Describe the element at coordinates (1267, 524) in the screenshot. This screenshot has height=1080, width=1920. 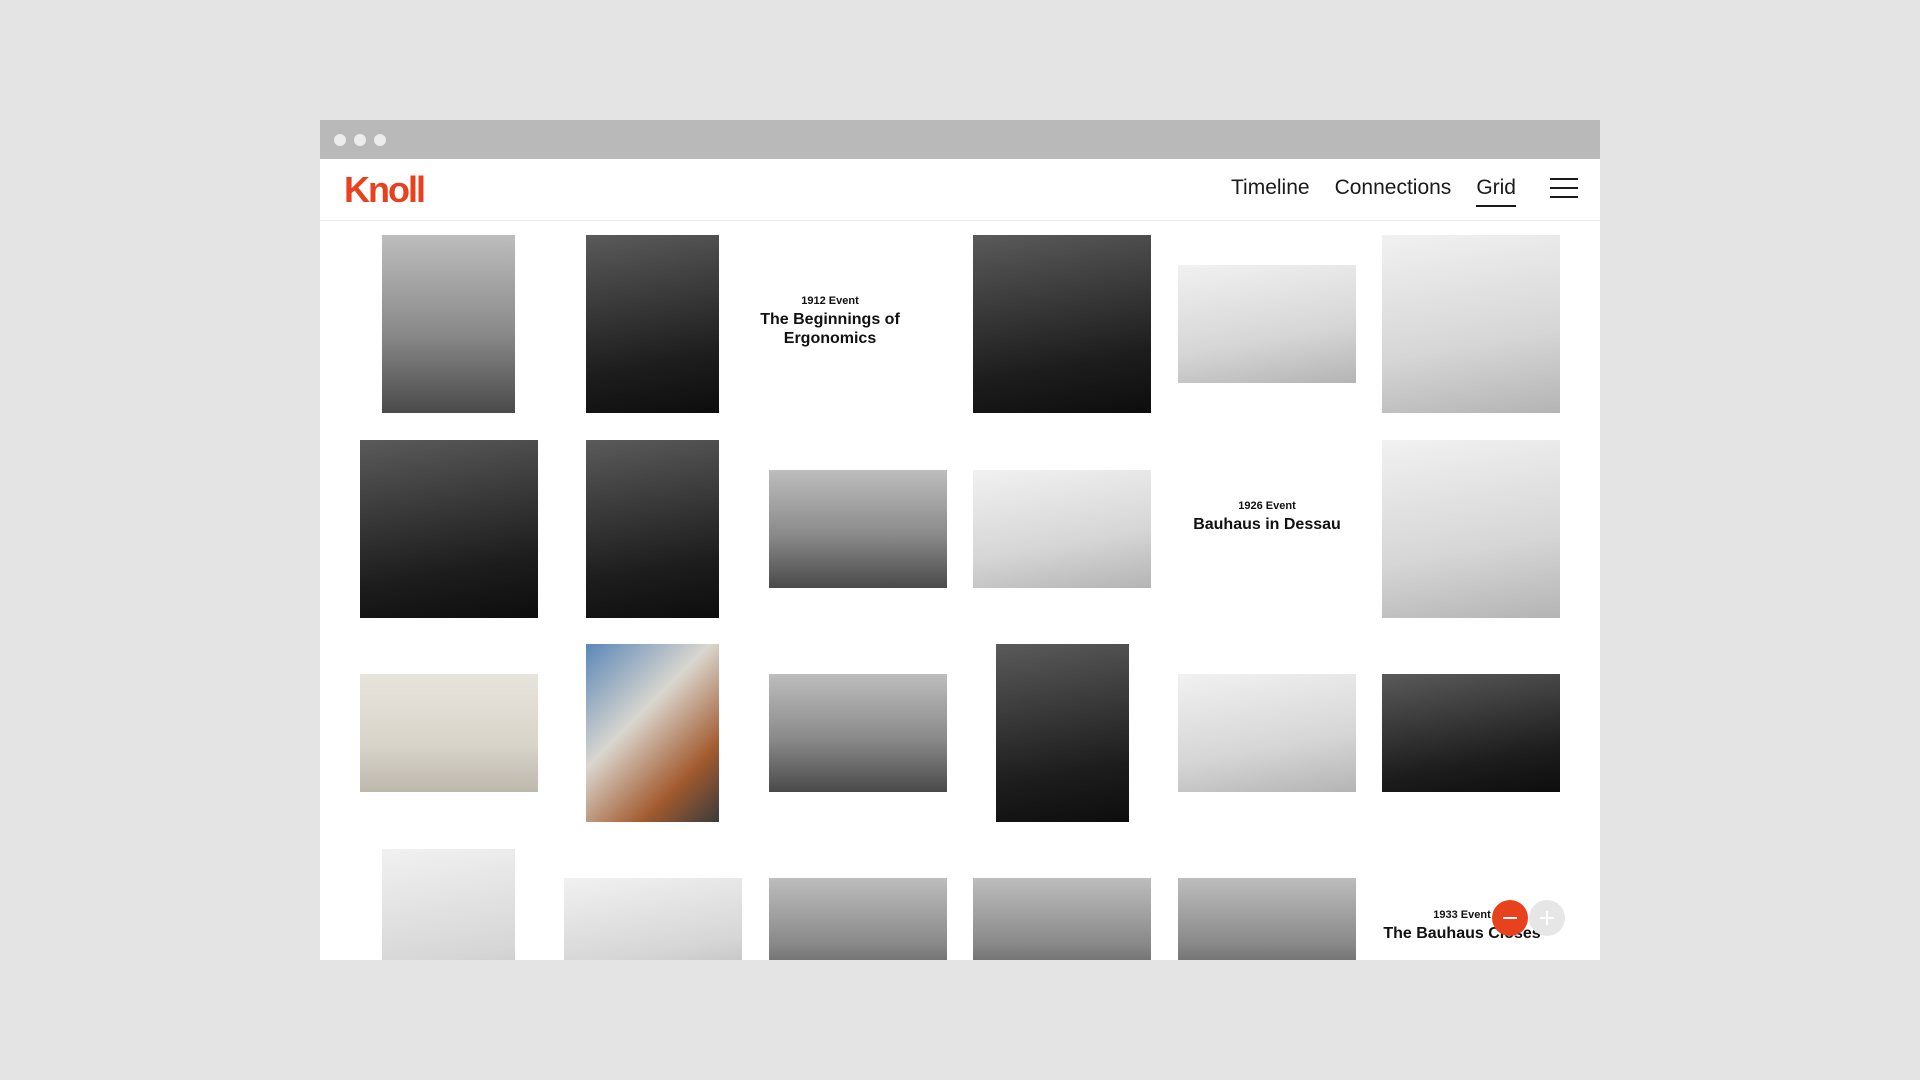
I see `event-title: Bauhaus in Dessau` at that location.